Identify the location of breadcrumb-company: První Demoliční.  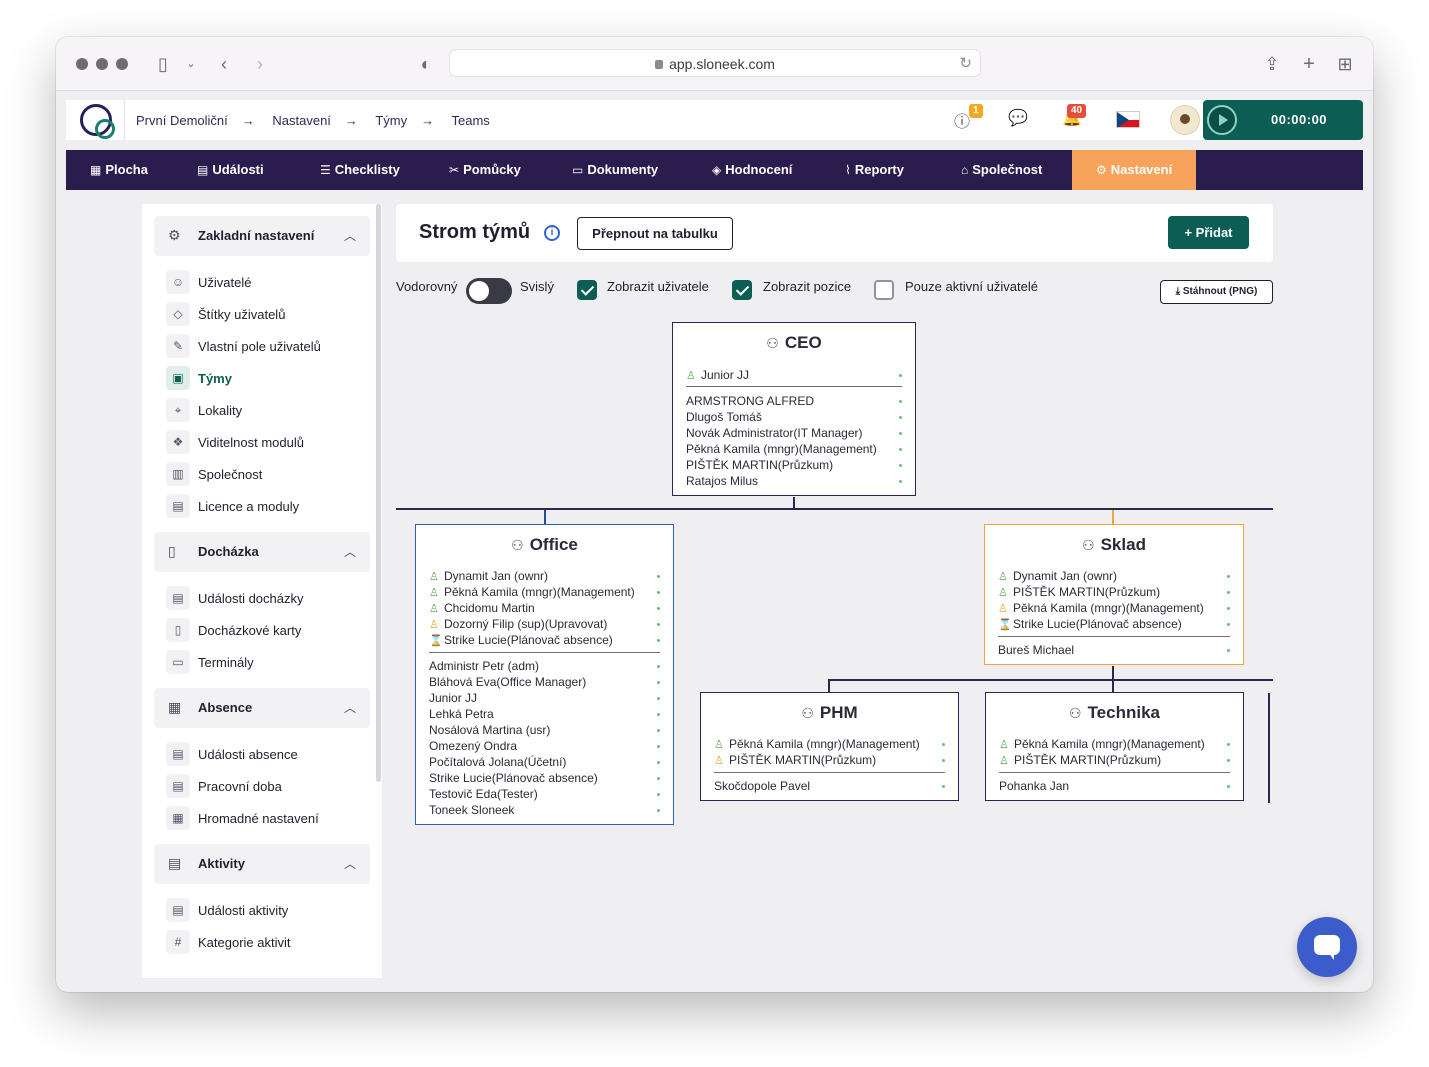
(182, 120).